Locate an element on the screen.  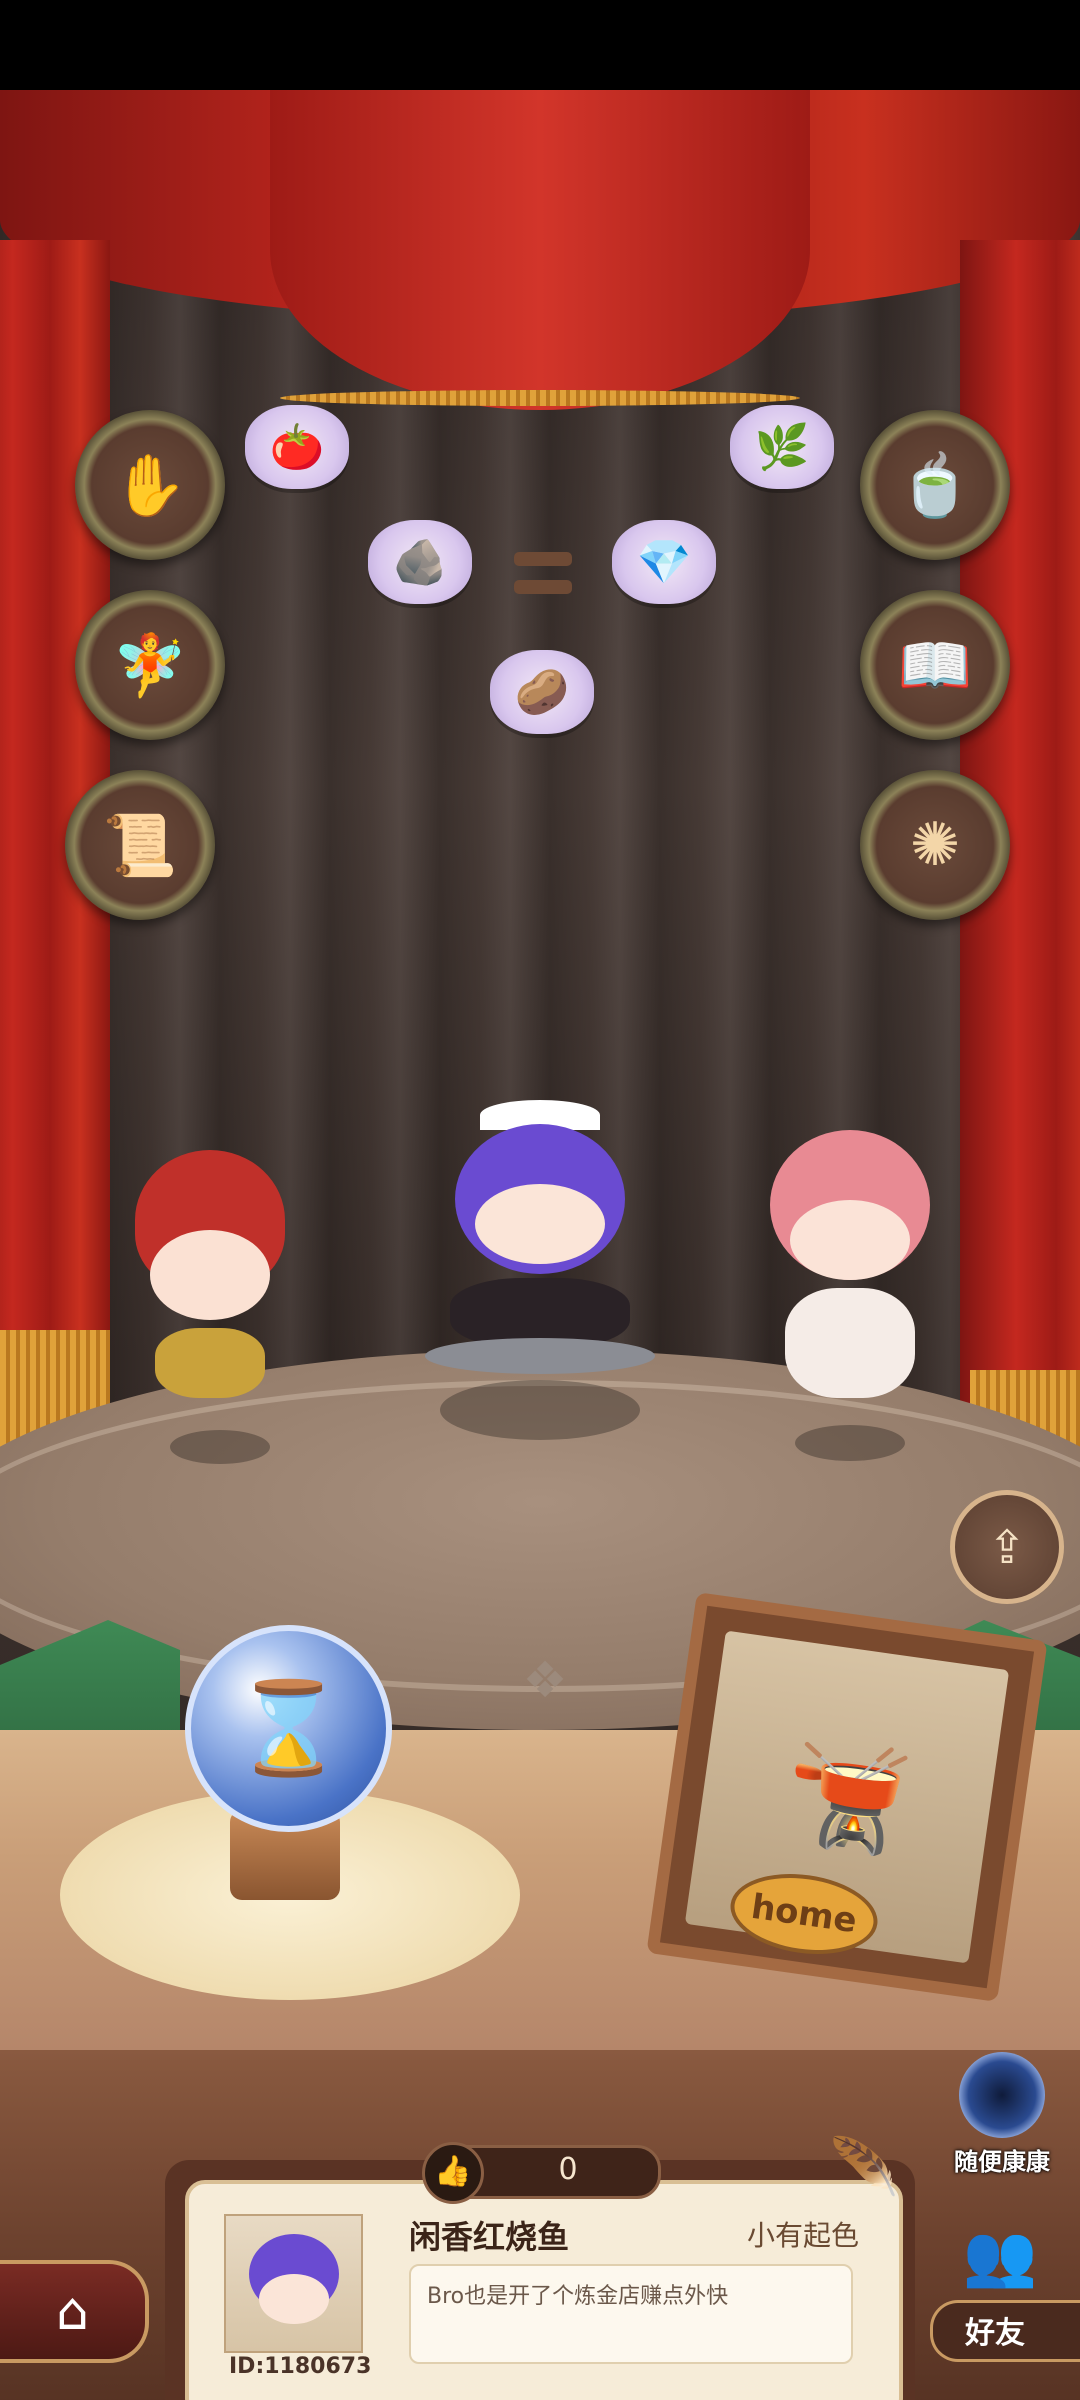
share-button: ⇪ is located at coordinates (1007, 1547).